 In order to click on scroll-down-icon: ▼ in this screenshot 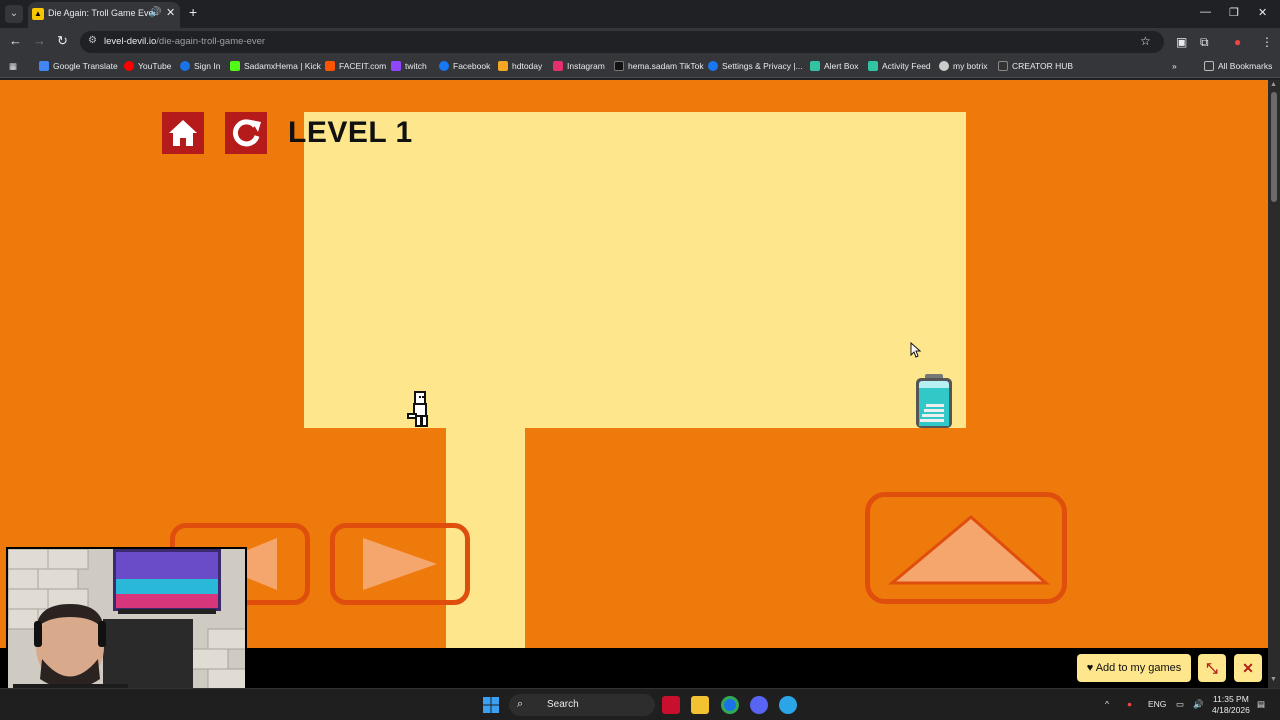, I will do `click(1273, 679)`.